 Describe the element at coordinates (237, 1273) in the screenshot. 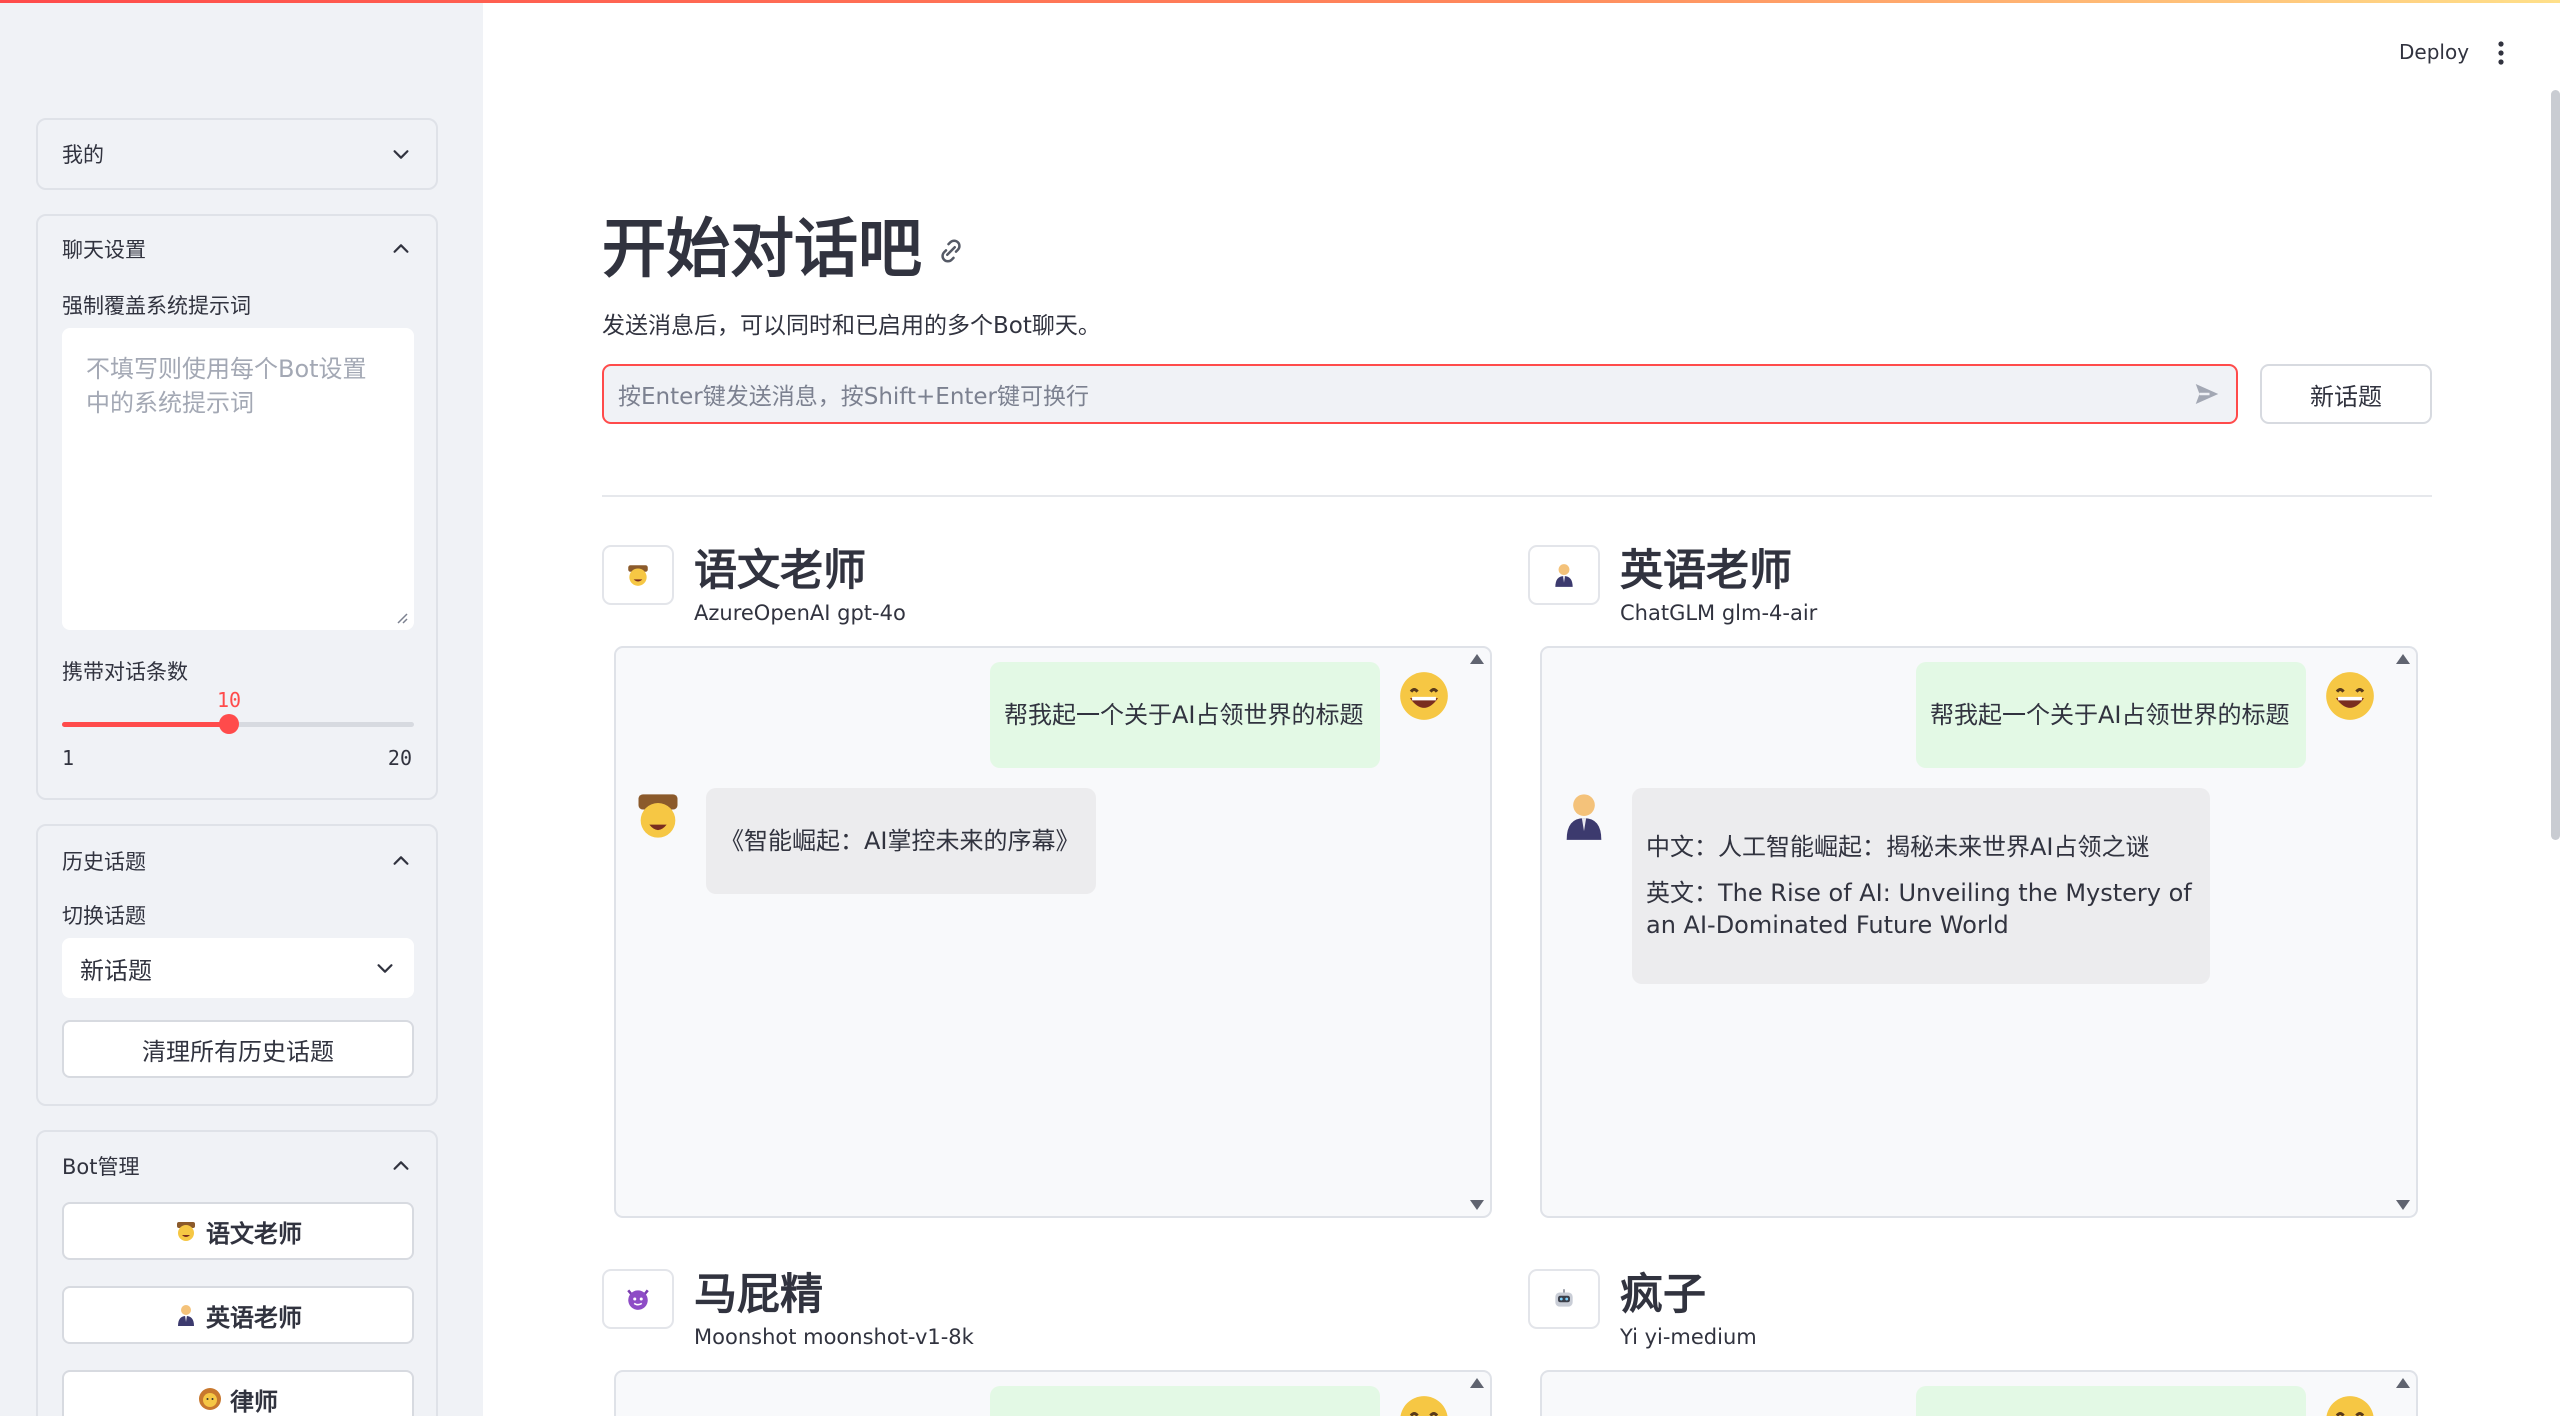

I see `panel-bot-manage: Bot管理 语文老师 英语老师 律师` at that location.